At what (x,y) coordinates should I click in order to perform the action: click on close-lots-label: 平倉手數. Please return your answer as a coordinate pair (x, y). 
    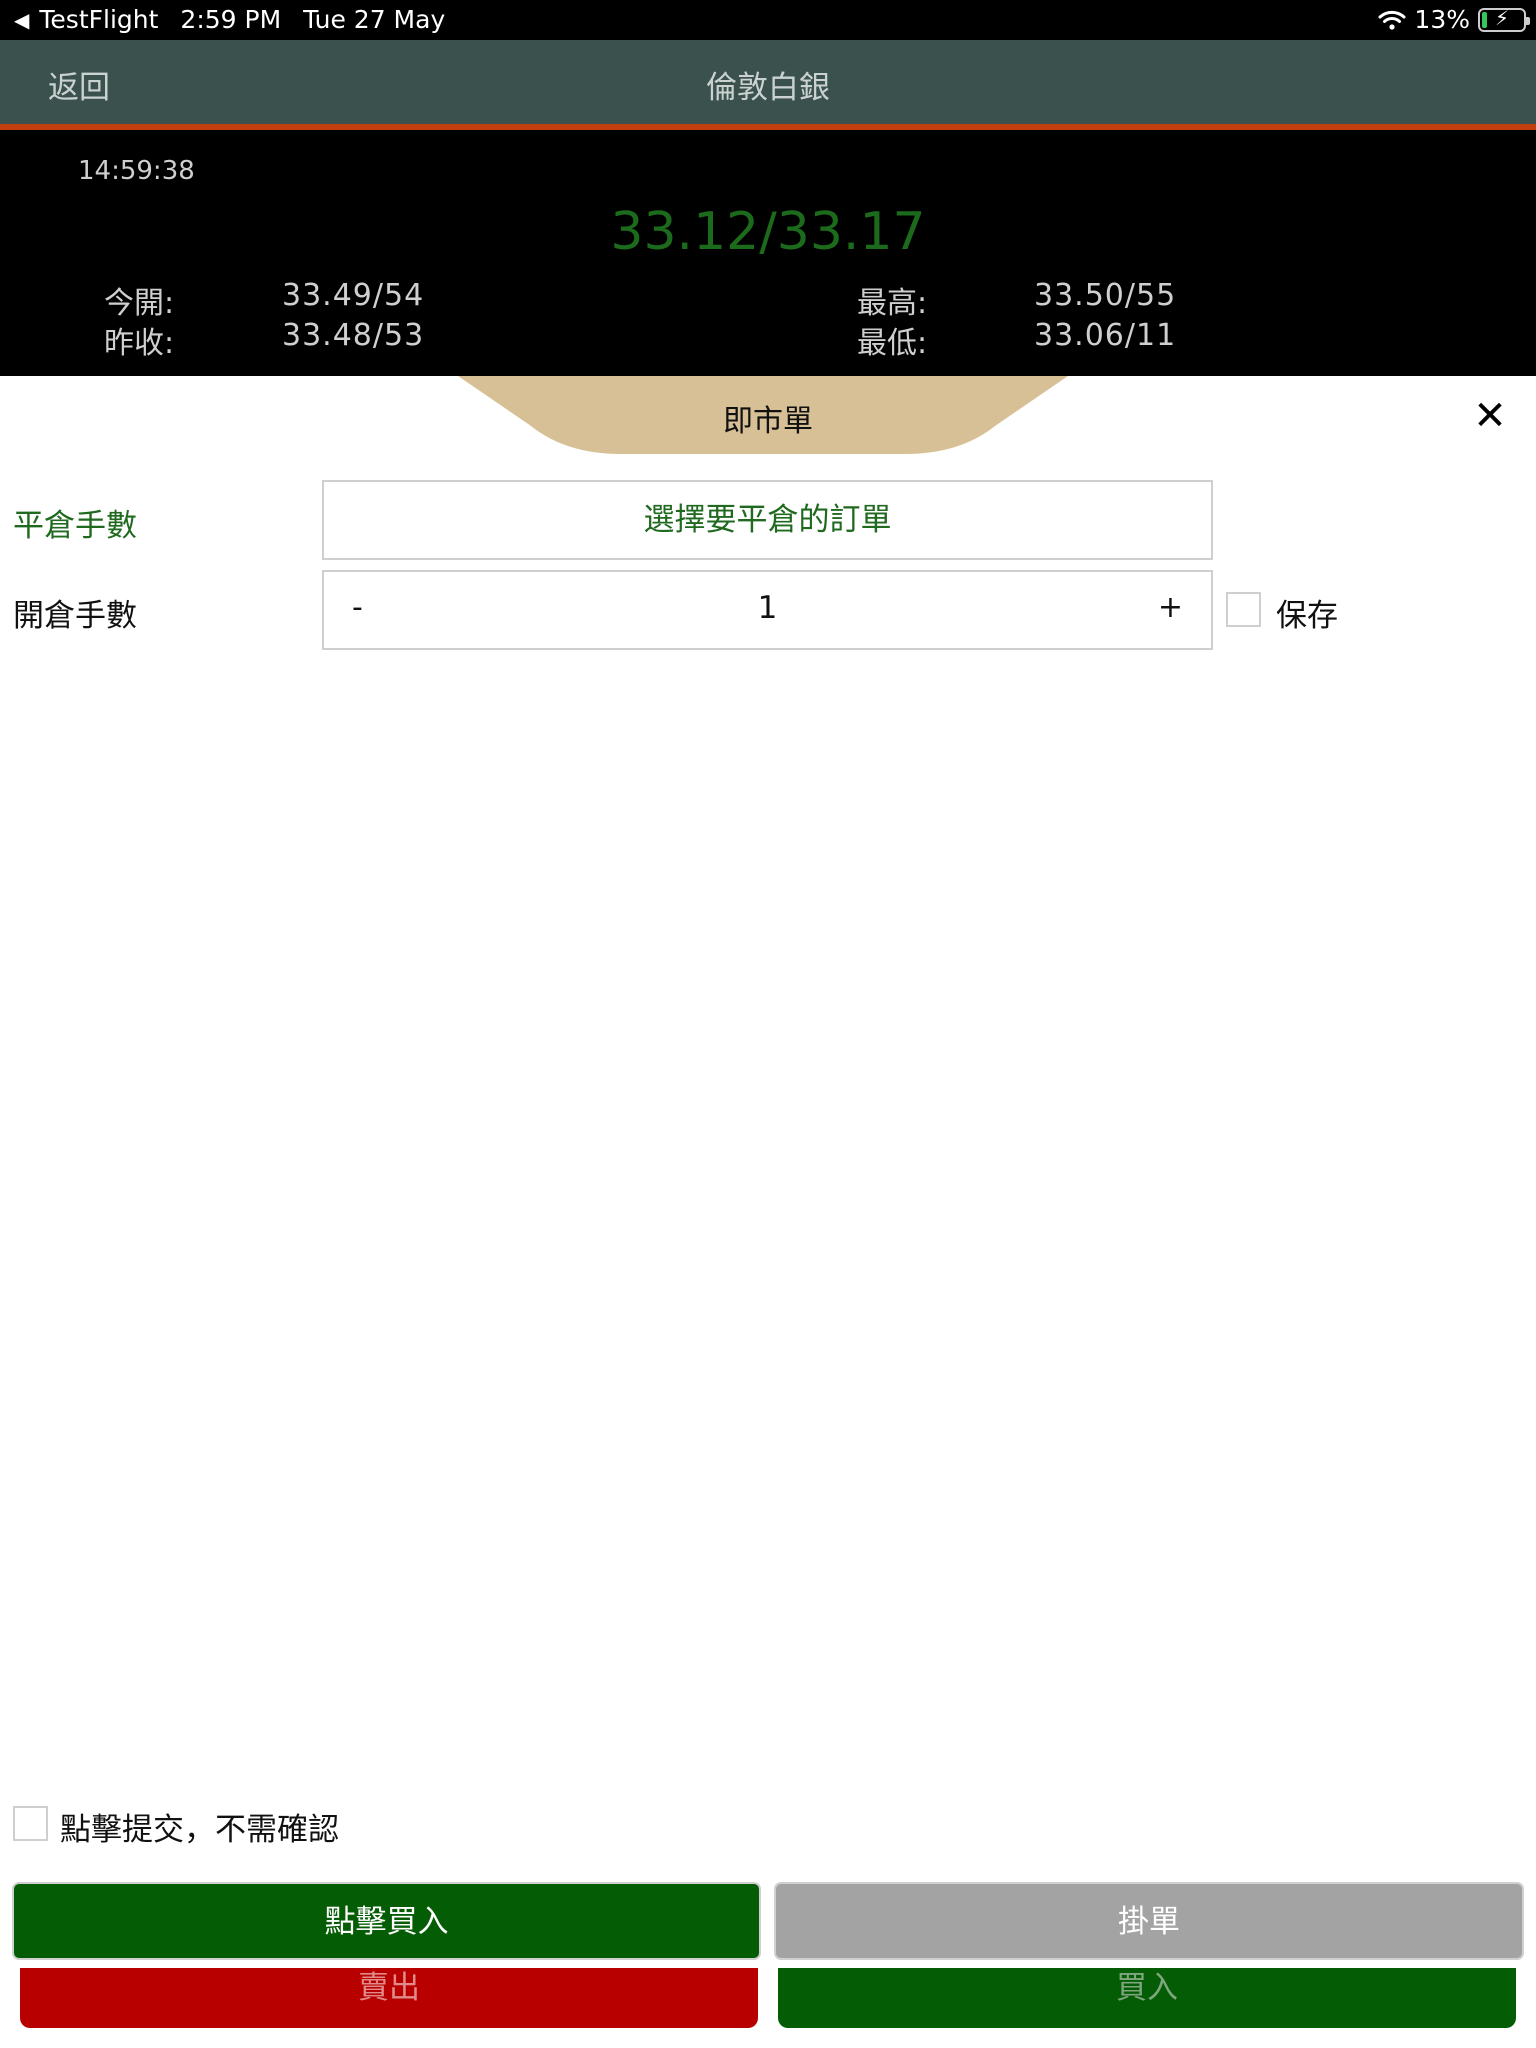
    Looking at the image, I should click on (75, 526).